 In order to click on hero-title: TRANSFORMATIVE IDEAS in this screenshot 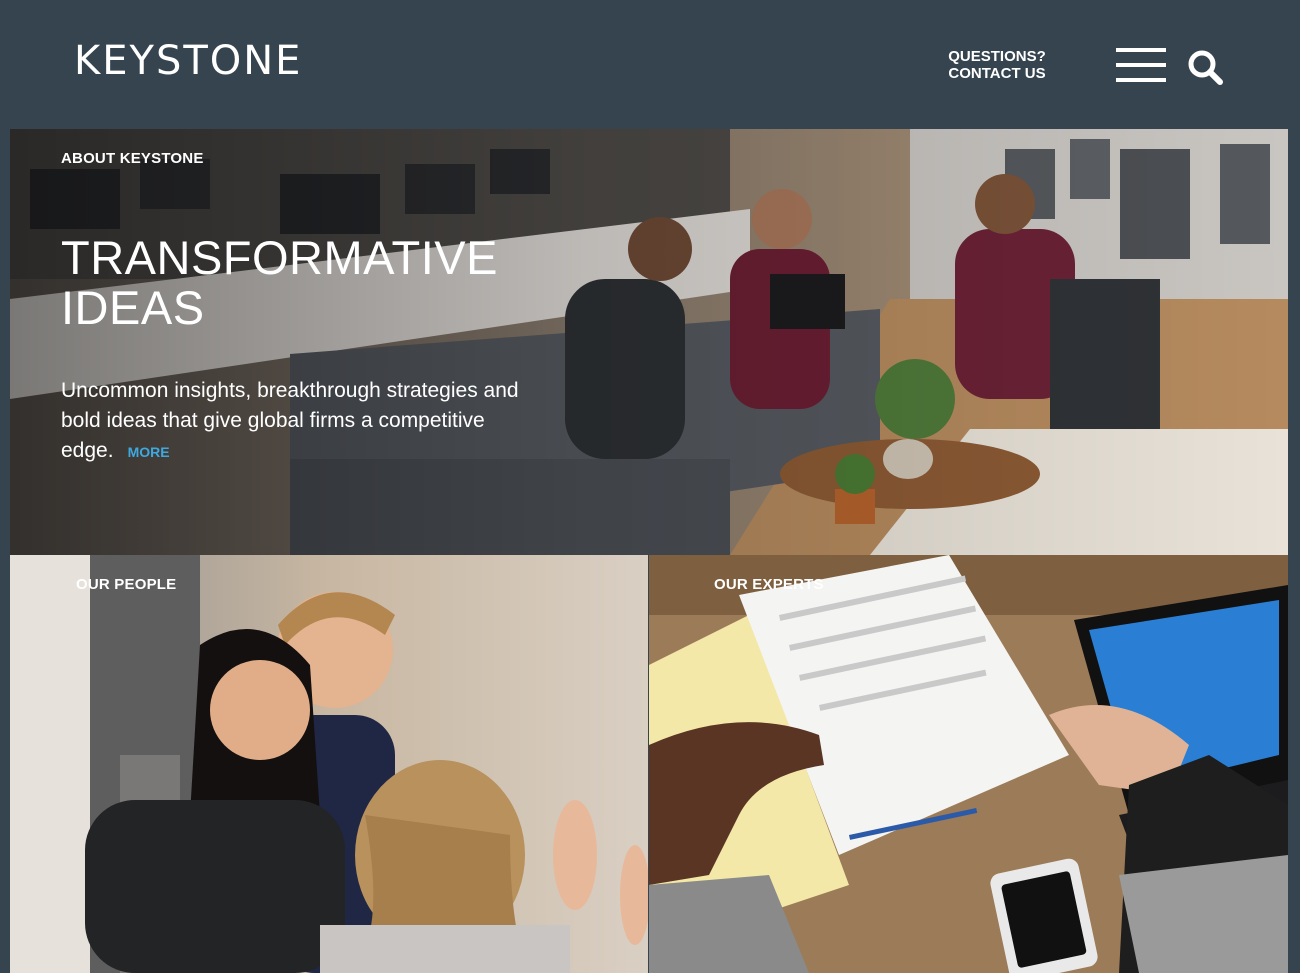, I will do `click(321, 283)`.